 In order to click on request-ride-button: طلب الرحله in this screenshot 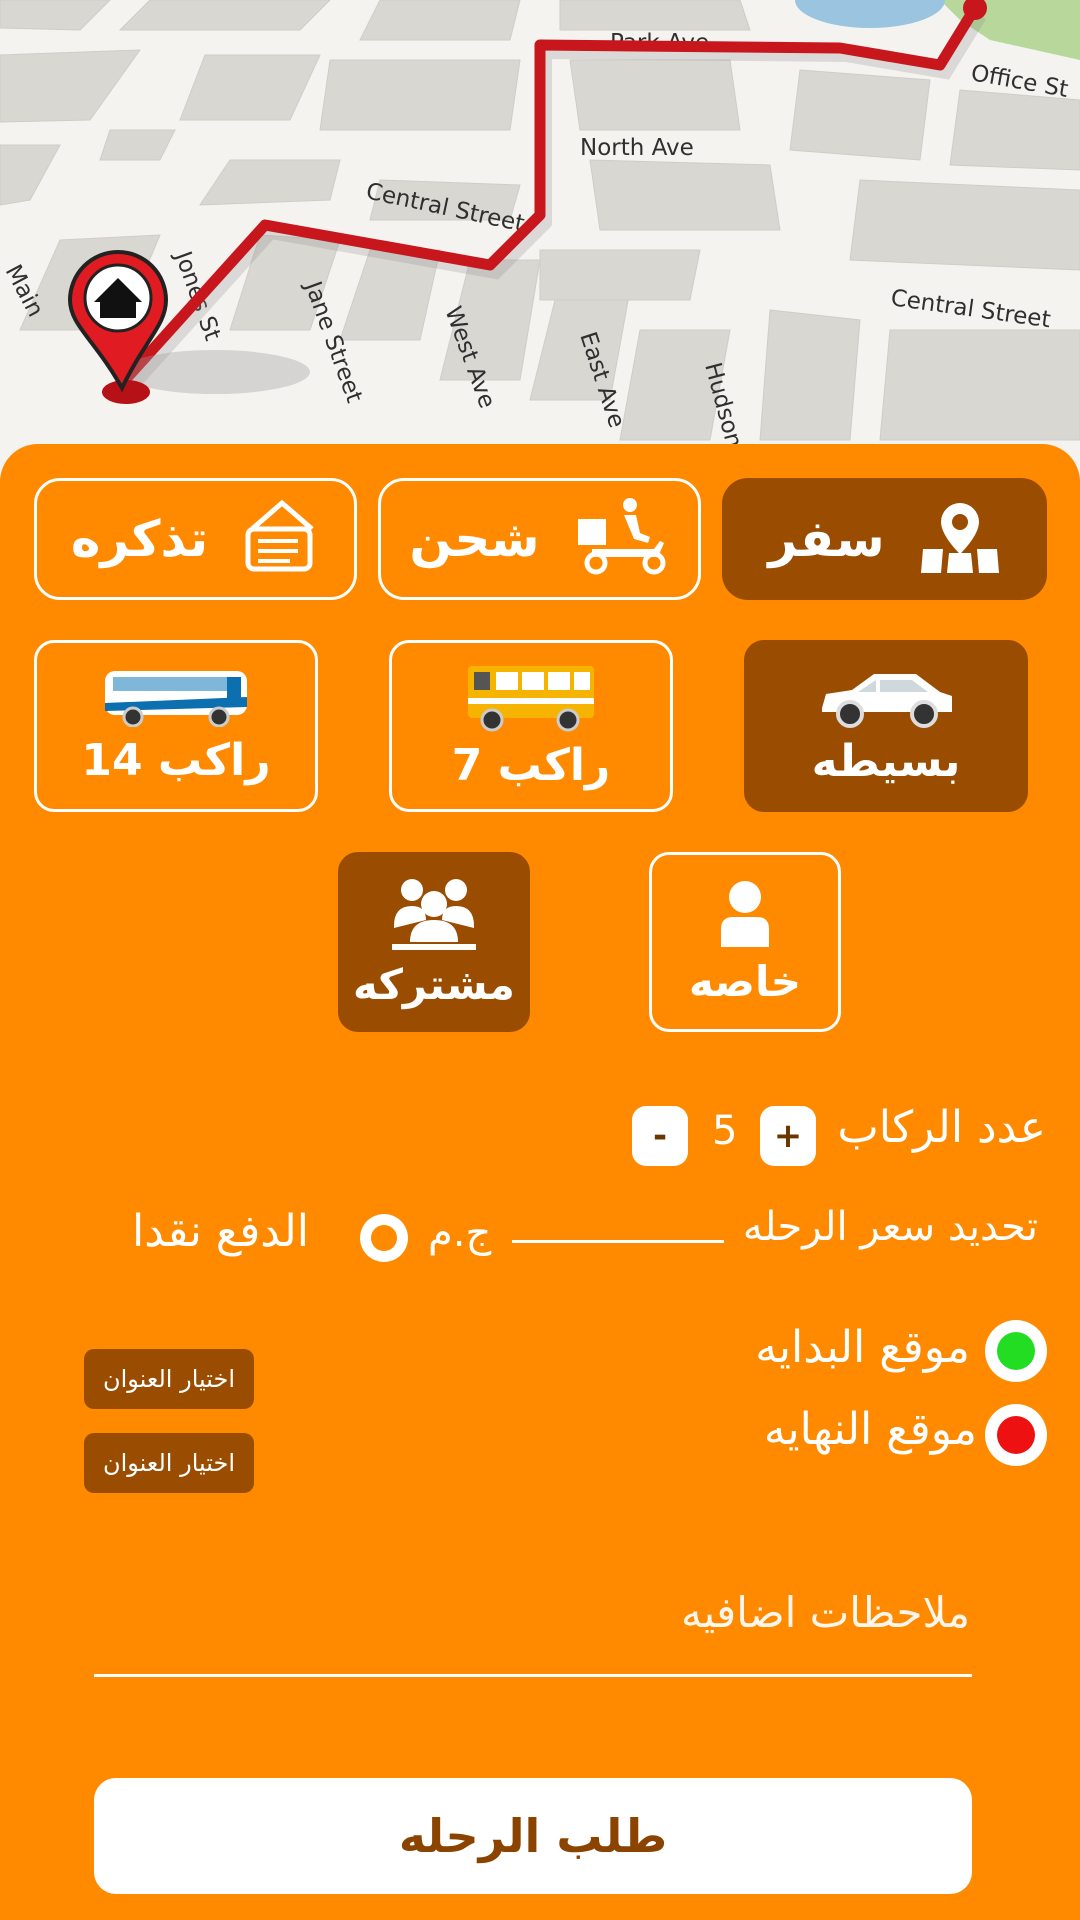, I will do `click(533, 1836)`.